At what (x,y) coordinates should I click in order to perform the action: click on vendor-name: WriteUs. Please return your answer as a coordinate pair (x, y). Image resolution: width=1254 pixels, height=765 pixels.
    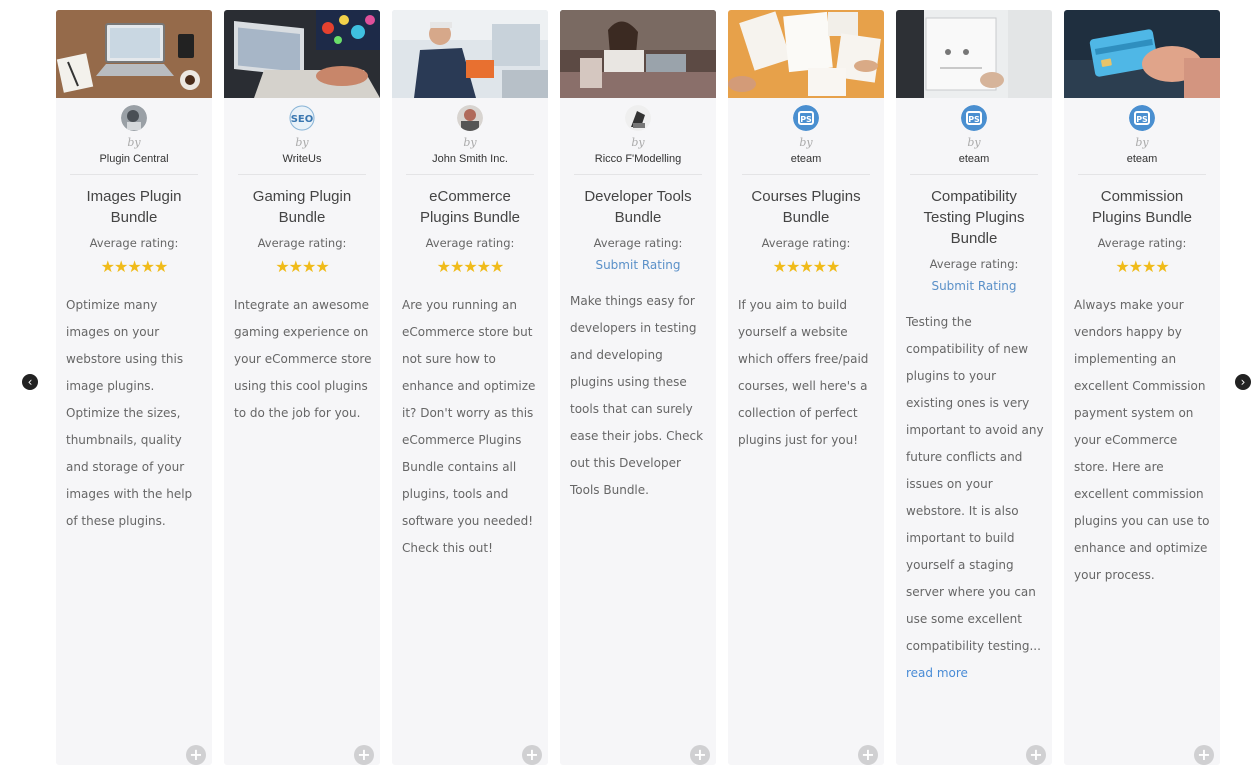
    Looking at the image, I should click on (302, 159).